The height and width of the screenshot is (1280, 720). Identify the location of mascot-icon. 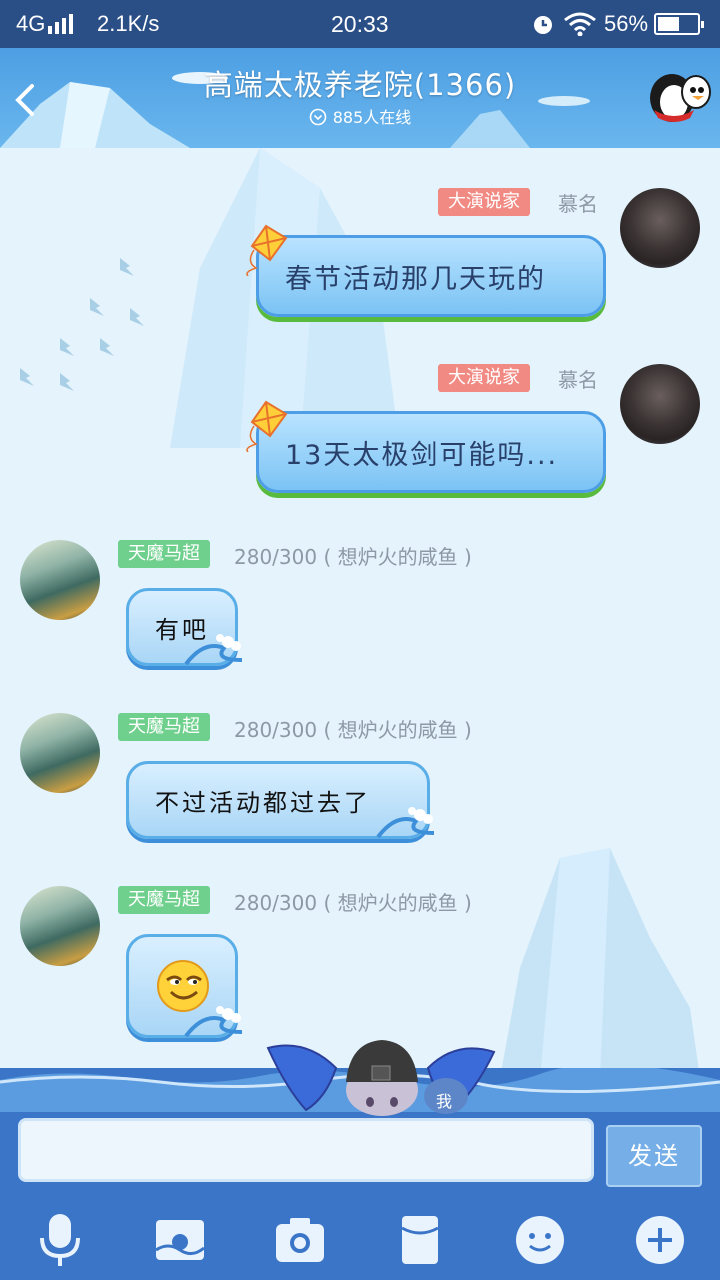
(381, 1078).